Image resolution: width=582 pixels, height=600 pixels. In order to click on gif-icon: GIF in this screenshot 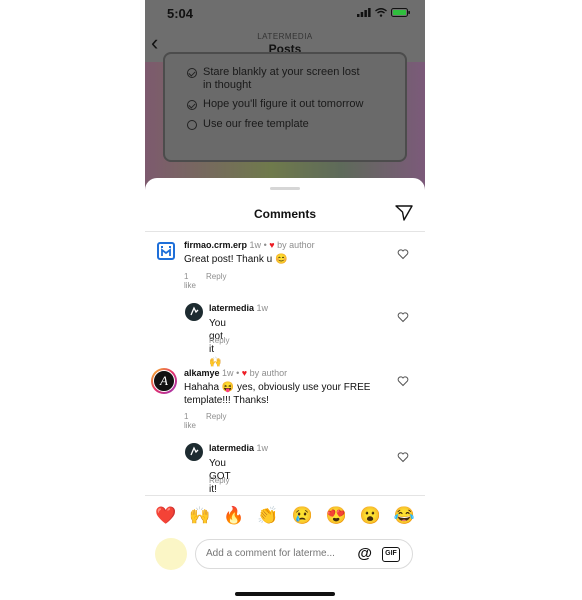, I will do `click(391, 554)`.